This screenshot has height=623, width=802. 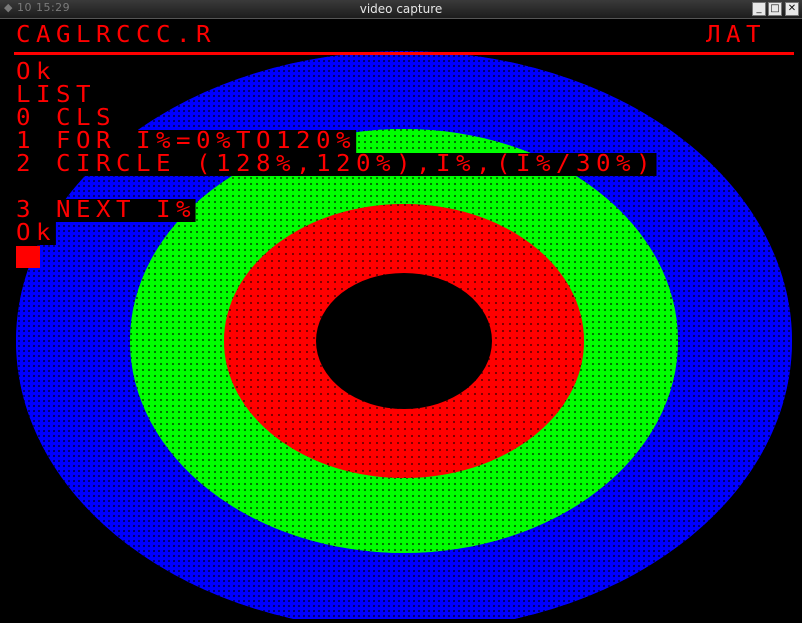 What do you see at coordinates (404, 341) in the screenshot?
I see `center-hole` at bounding box center [404, 341].